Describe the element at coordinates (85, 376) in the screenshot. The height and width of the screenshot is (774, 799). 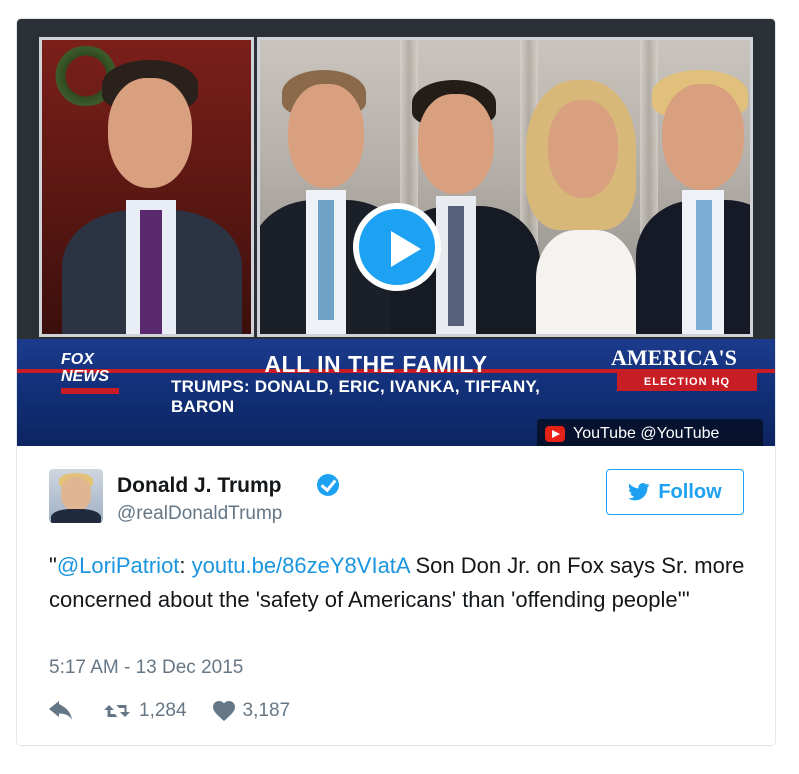
I see `logo-line-2: NEWS` at that location.